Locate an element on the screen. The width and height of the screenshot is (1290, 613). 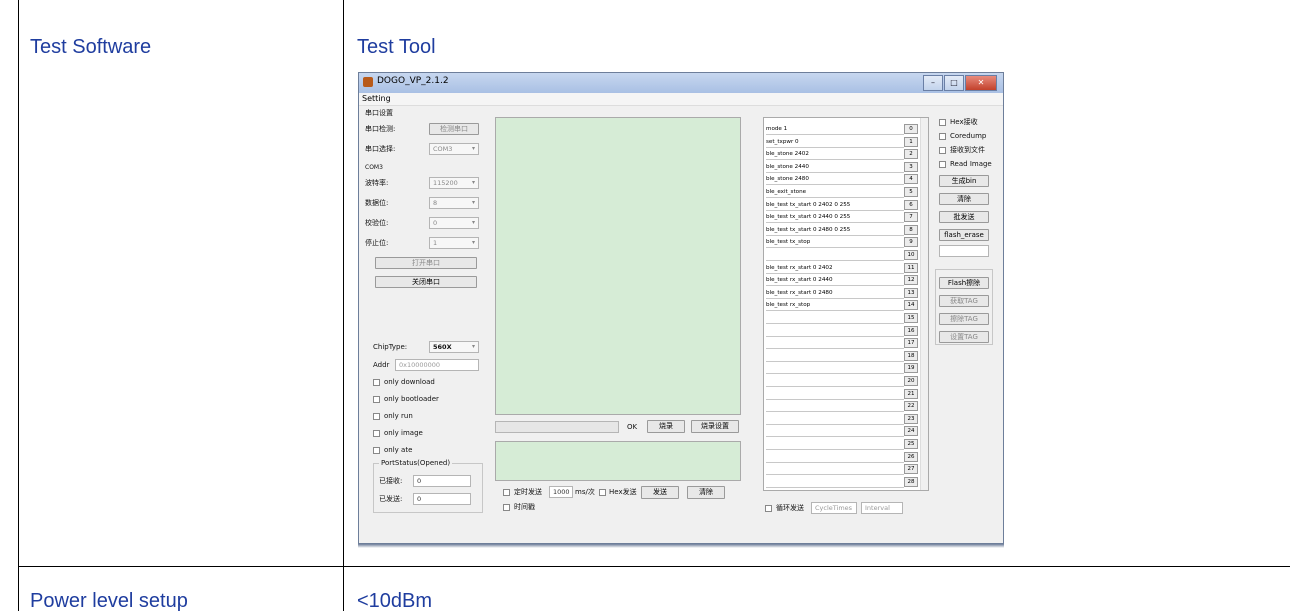
databits-select: 8 is located at coordinates (454, 203).